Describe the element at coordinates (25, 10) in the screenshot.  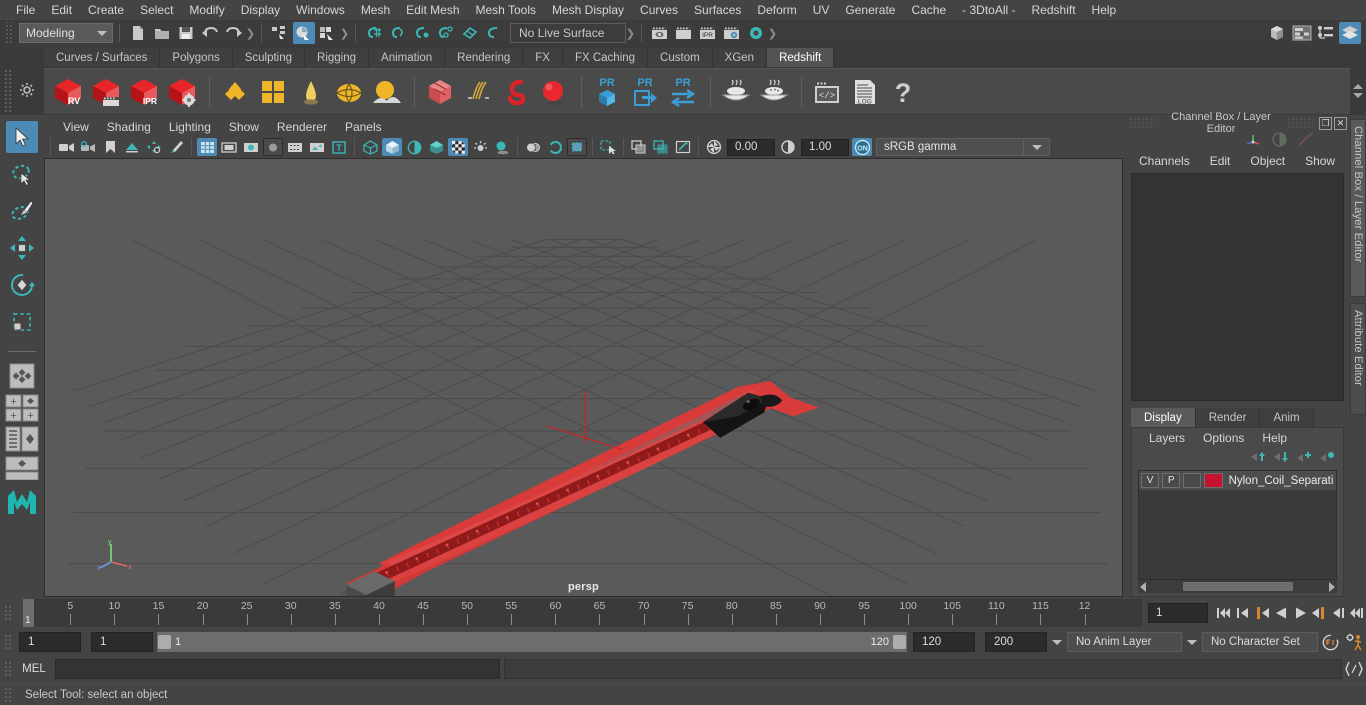
I see `menu-file: File` at that location.